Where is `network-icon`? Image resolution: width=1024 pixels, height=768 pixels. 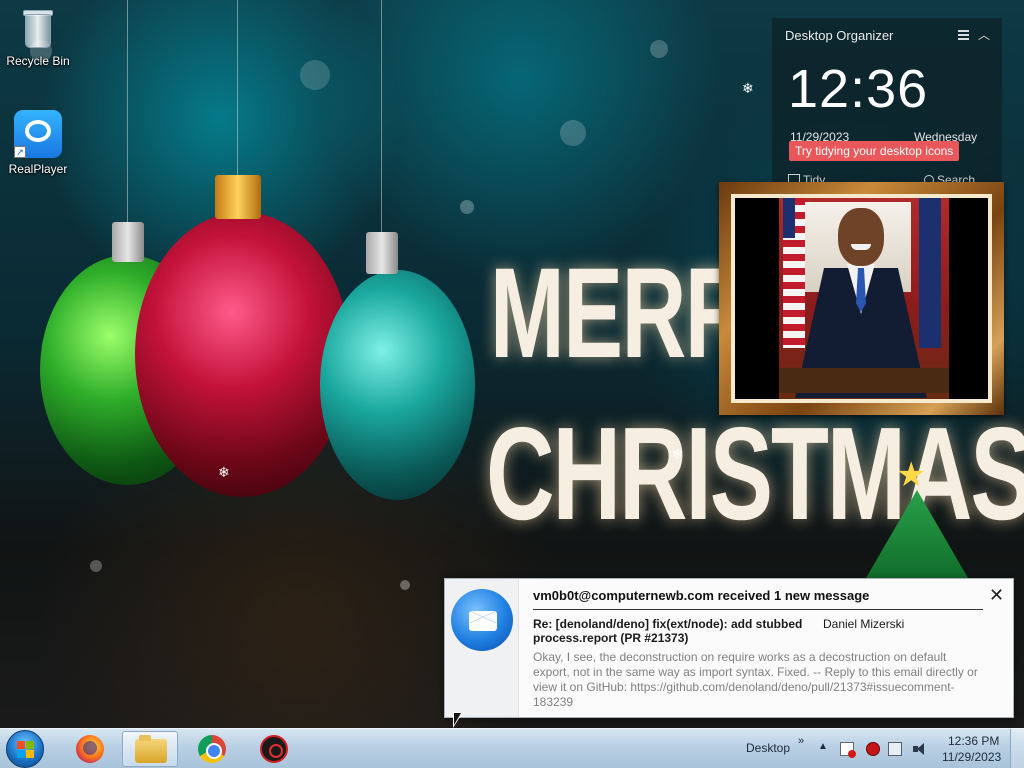
network-icon is located at coordinates (895, 749).